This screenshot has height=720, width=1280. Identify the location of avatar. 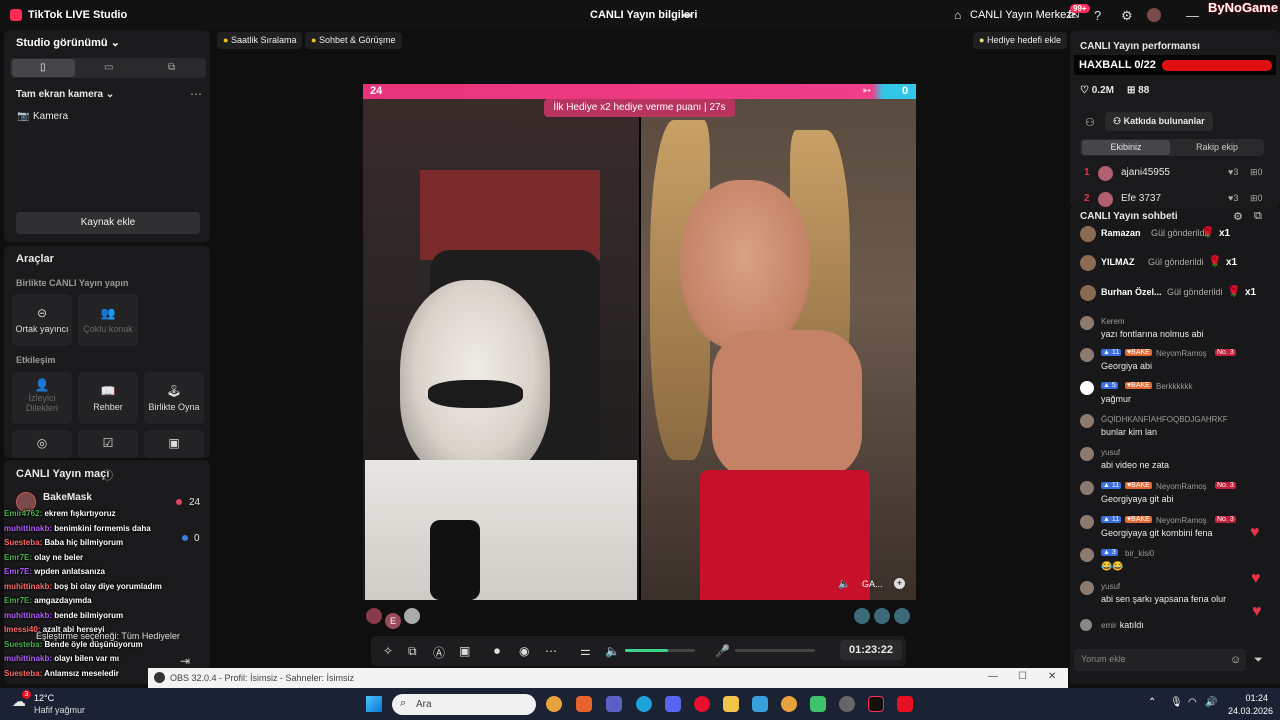
(1154, 15).